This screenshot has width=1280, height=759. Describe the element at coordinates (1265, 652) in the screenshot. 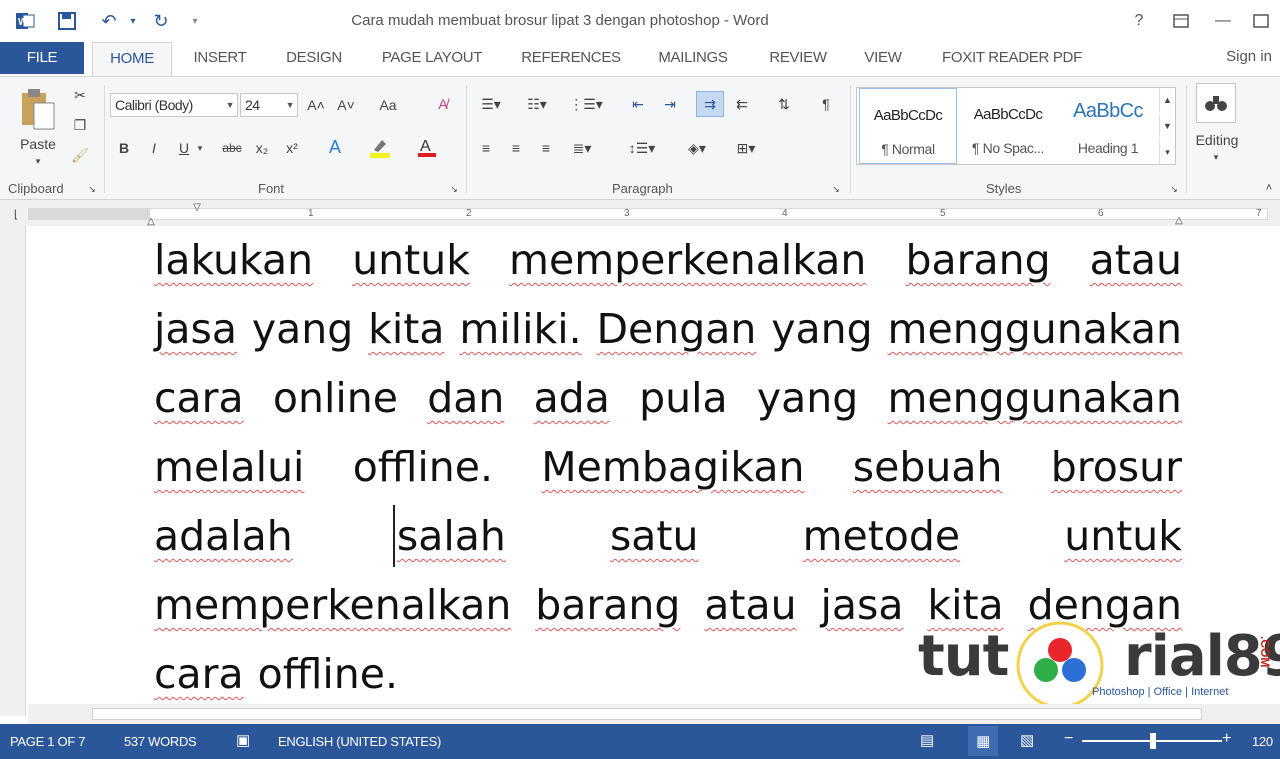

I see `logo-com: .COM` at that location.